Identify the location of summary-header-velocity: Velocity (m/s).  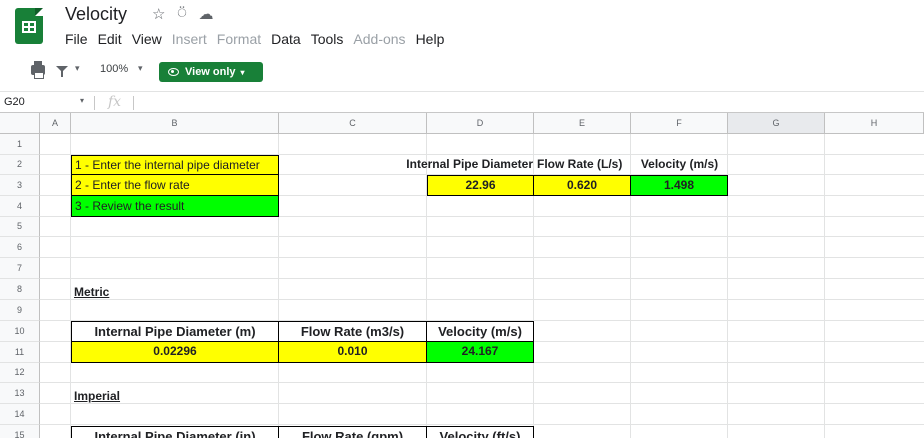
(679, 164).